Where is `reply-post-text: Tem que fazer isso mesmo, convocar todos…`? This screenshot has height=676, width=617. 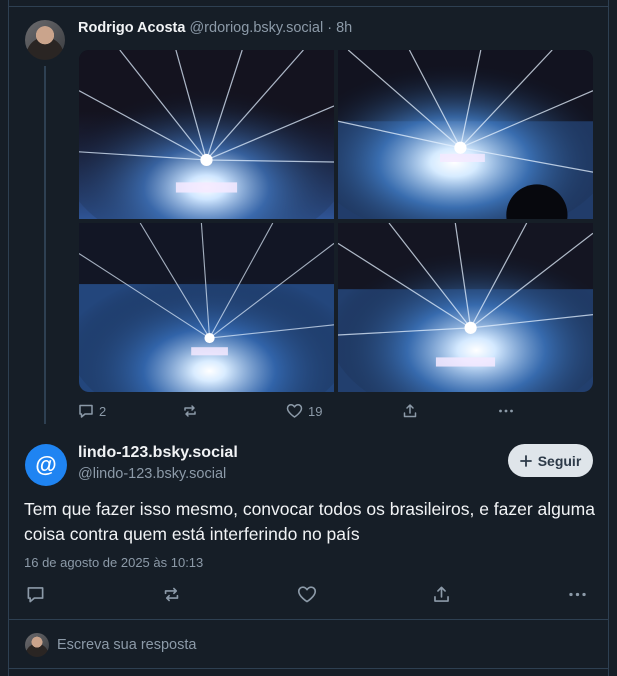 reply-post-text: Tem que fazer isso mesmo, convocar todos… is located at coordinates (309, 521).